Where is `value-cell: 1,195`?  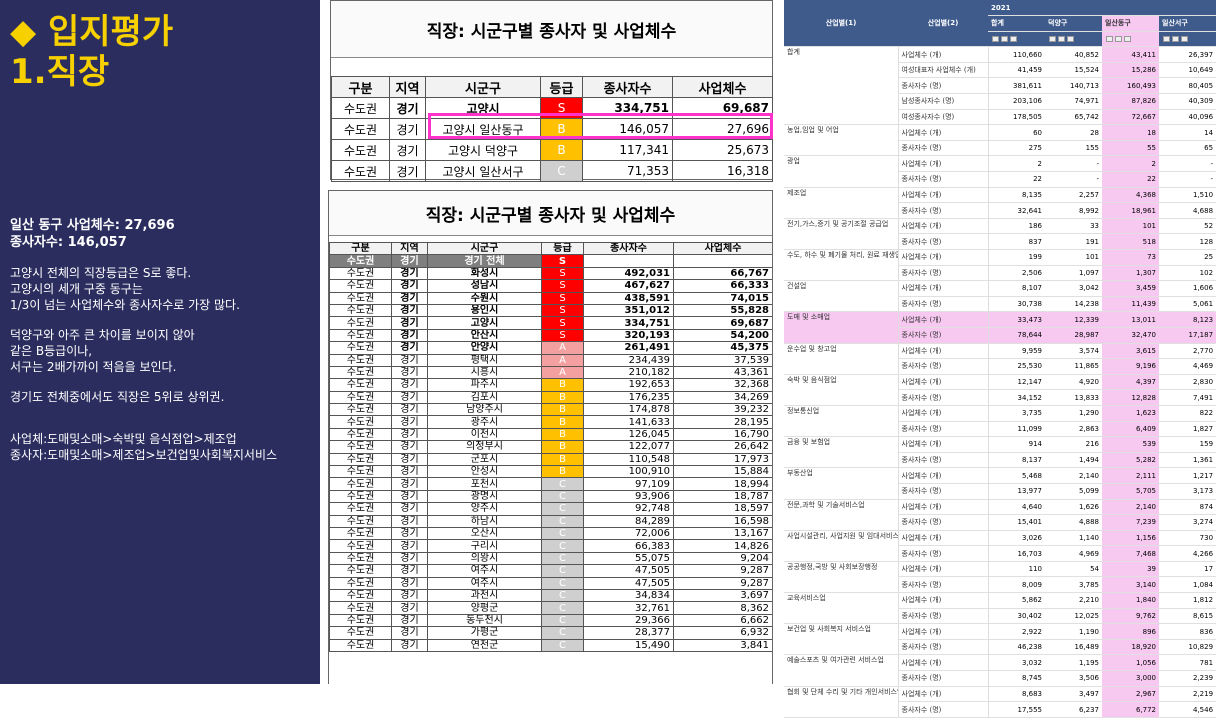 value-cell: 1,195 is located at coordinates (1073, 663).